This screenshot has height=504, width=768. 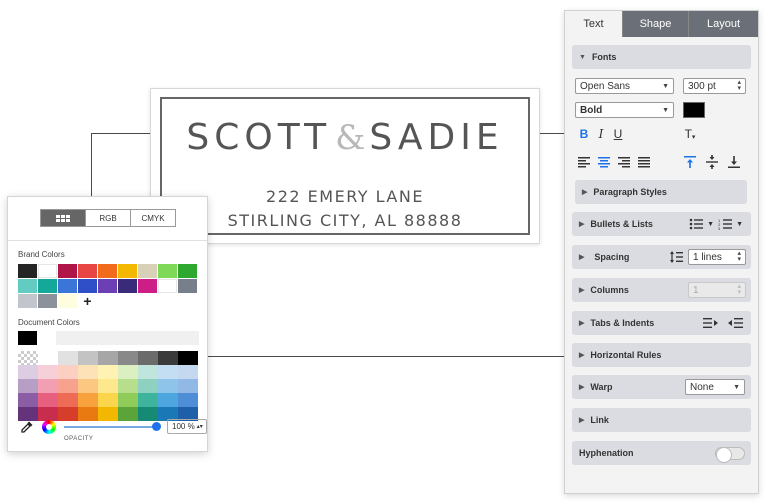 I want to click on bullet-list-icon, so click(x=696, y=224).